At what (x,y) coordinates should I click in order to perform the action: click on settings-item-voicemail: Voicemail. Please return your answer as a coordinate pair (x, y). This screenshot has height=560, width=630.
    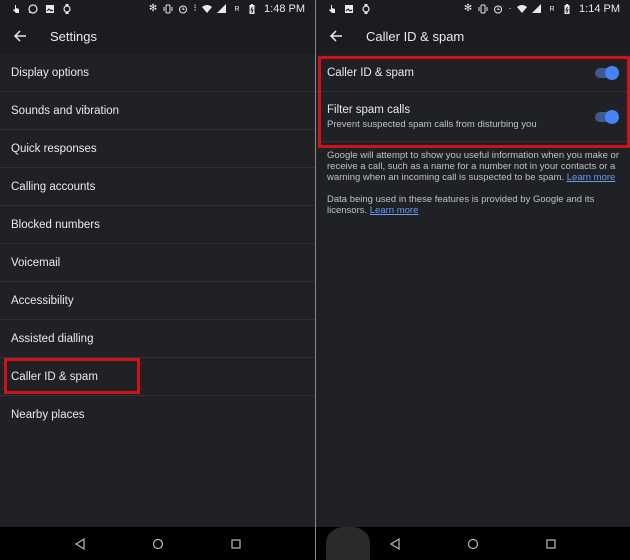
    Looking at the image, I should click on (157, 263).